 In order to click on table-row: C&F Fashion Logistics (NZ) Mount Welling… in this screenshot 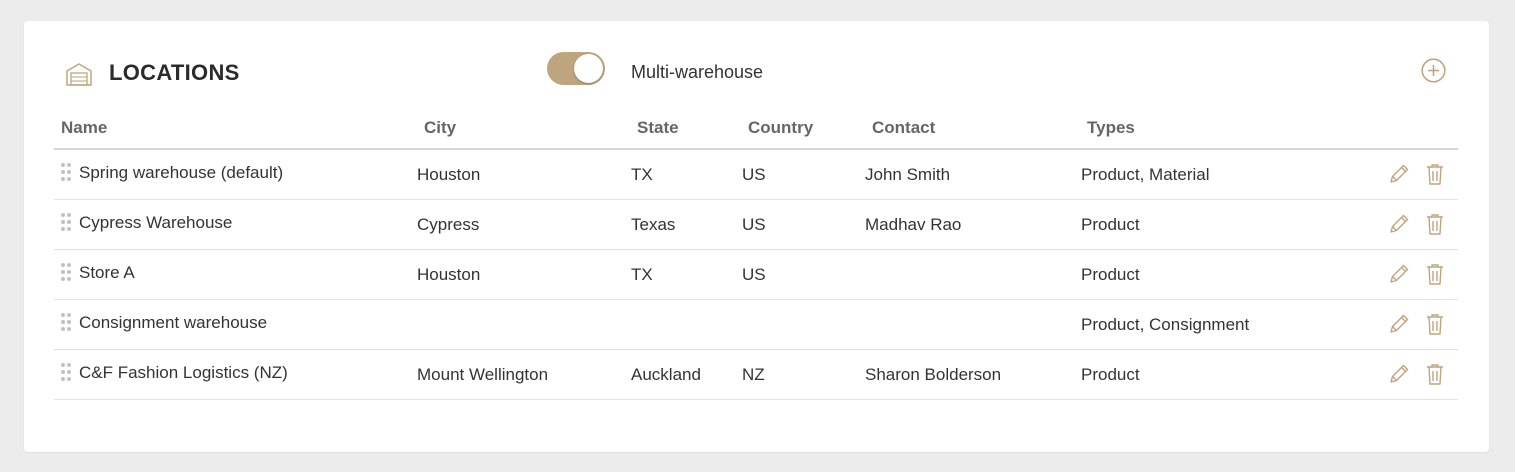, I will do `click(756, 375)`.